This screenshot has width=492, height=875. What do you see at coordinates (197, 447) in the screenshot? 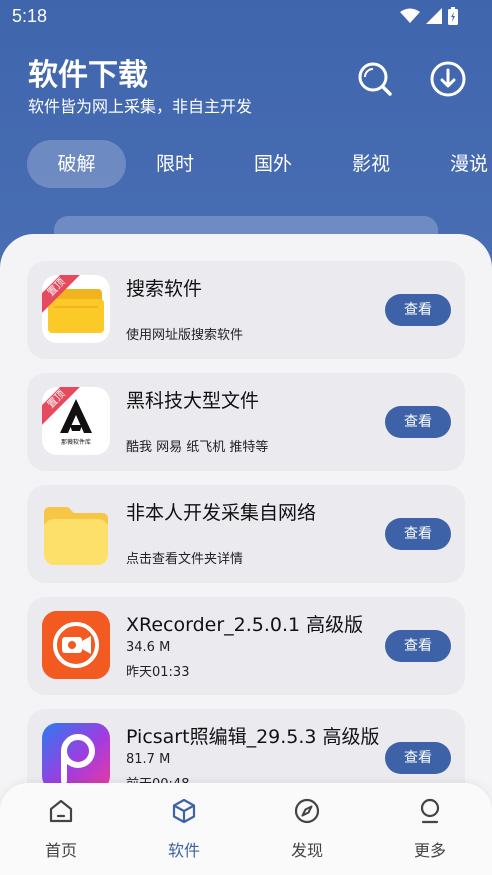
I see `app-description: 酷我 网易 纸飞机 推特等` at bounding box center [197, 447].